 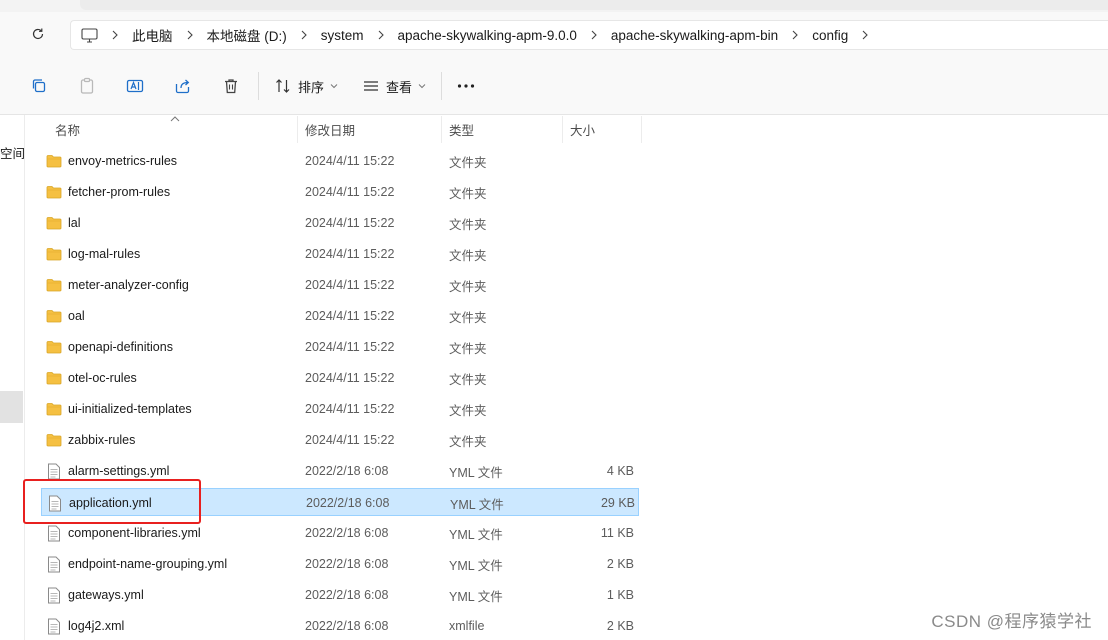 What do you see at coordinates (152, 35) in the screenshot?
I see `breadcrumb-item: 此电脑` at bounding box center [152, 35].